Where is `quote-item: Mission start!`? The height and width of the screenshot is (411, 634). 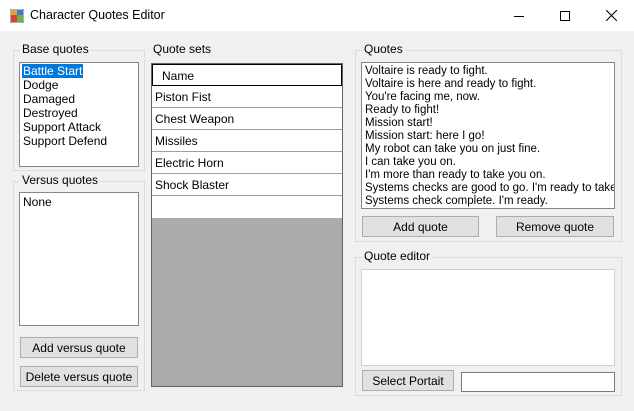
quote-item: Mission start! is located at coordinates (488, 123).